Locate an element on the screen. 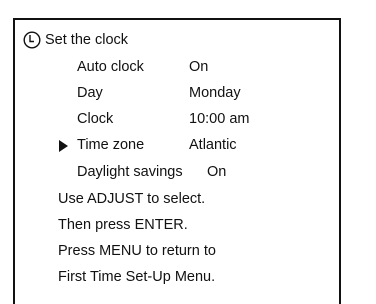 The height and width of the screenshot is (304, 376). setting-label: Day is located at coordinates (90, 93).